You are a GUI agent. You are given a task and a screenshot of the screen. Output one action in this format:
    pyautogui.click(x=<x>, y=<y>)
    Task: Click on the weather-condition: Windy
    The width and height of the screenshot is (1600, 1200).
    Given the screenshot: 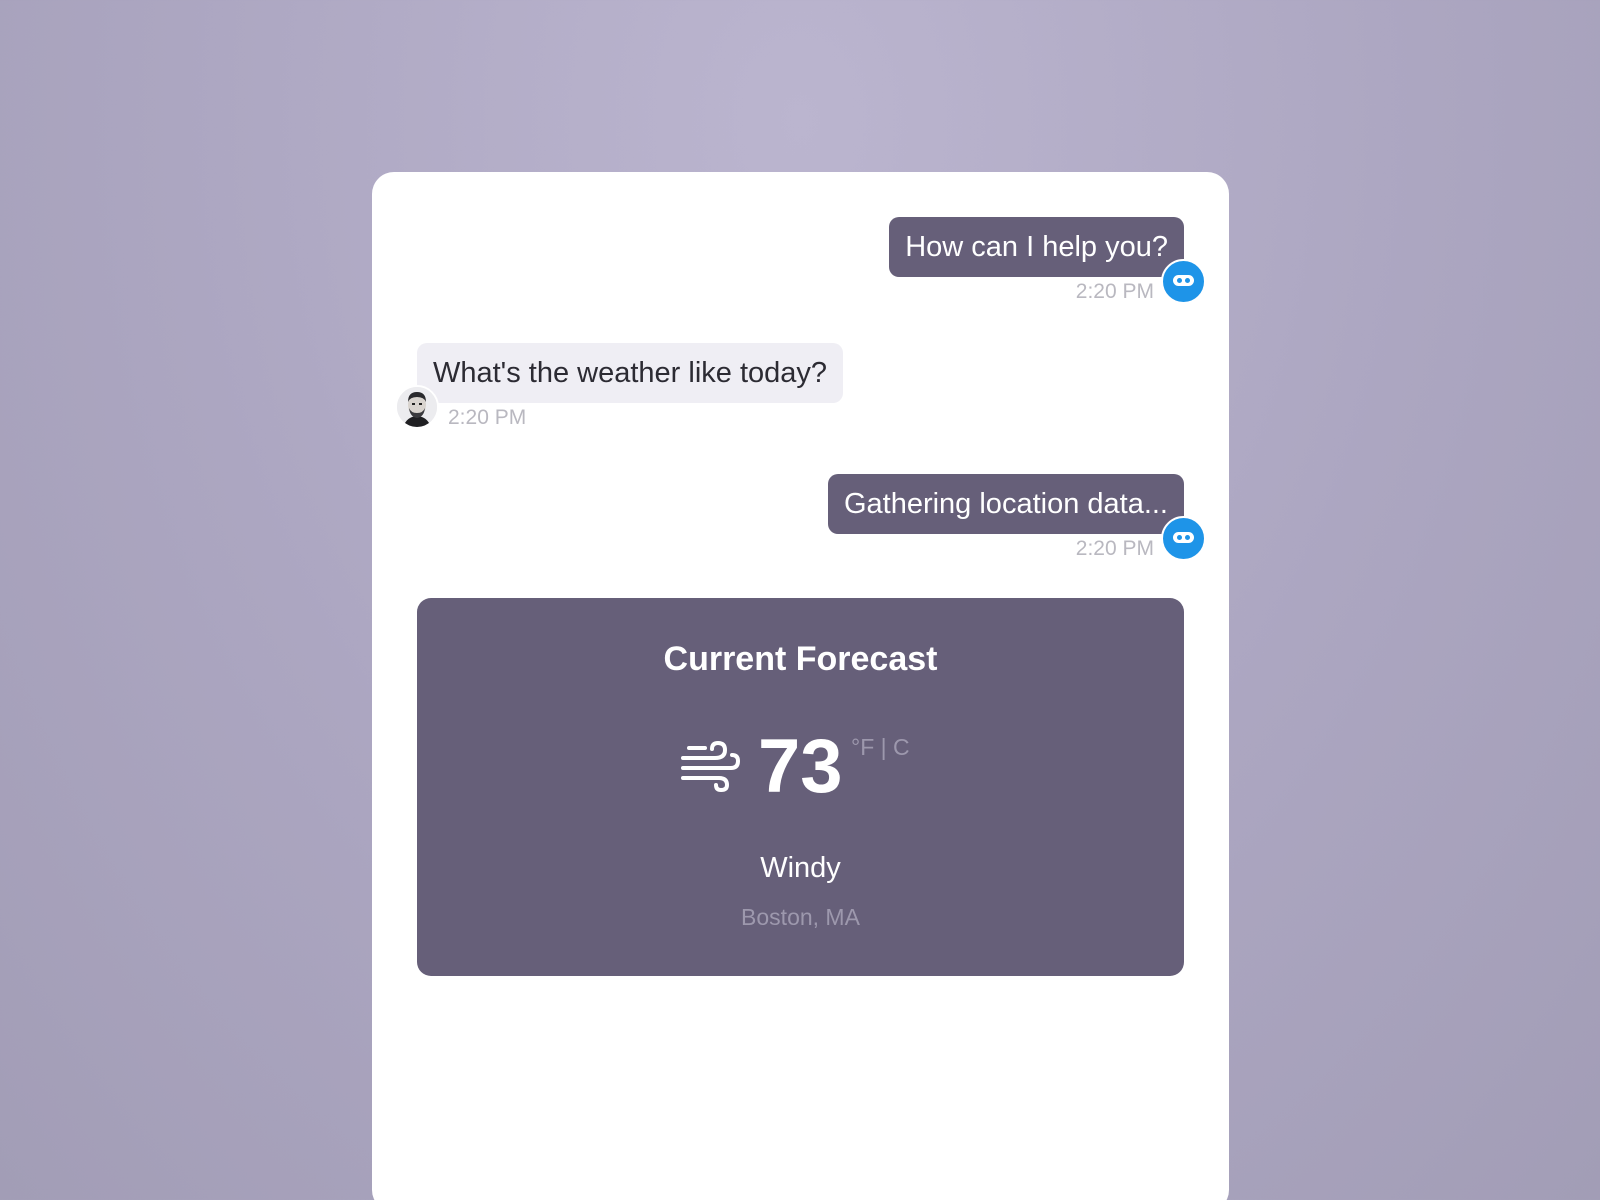 What is the action you would take?
    pyautogui.click(x=800, y=868)
    